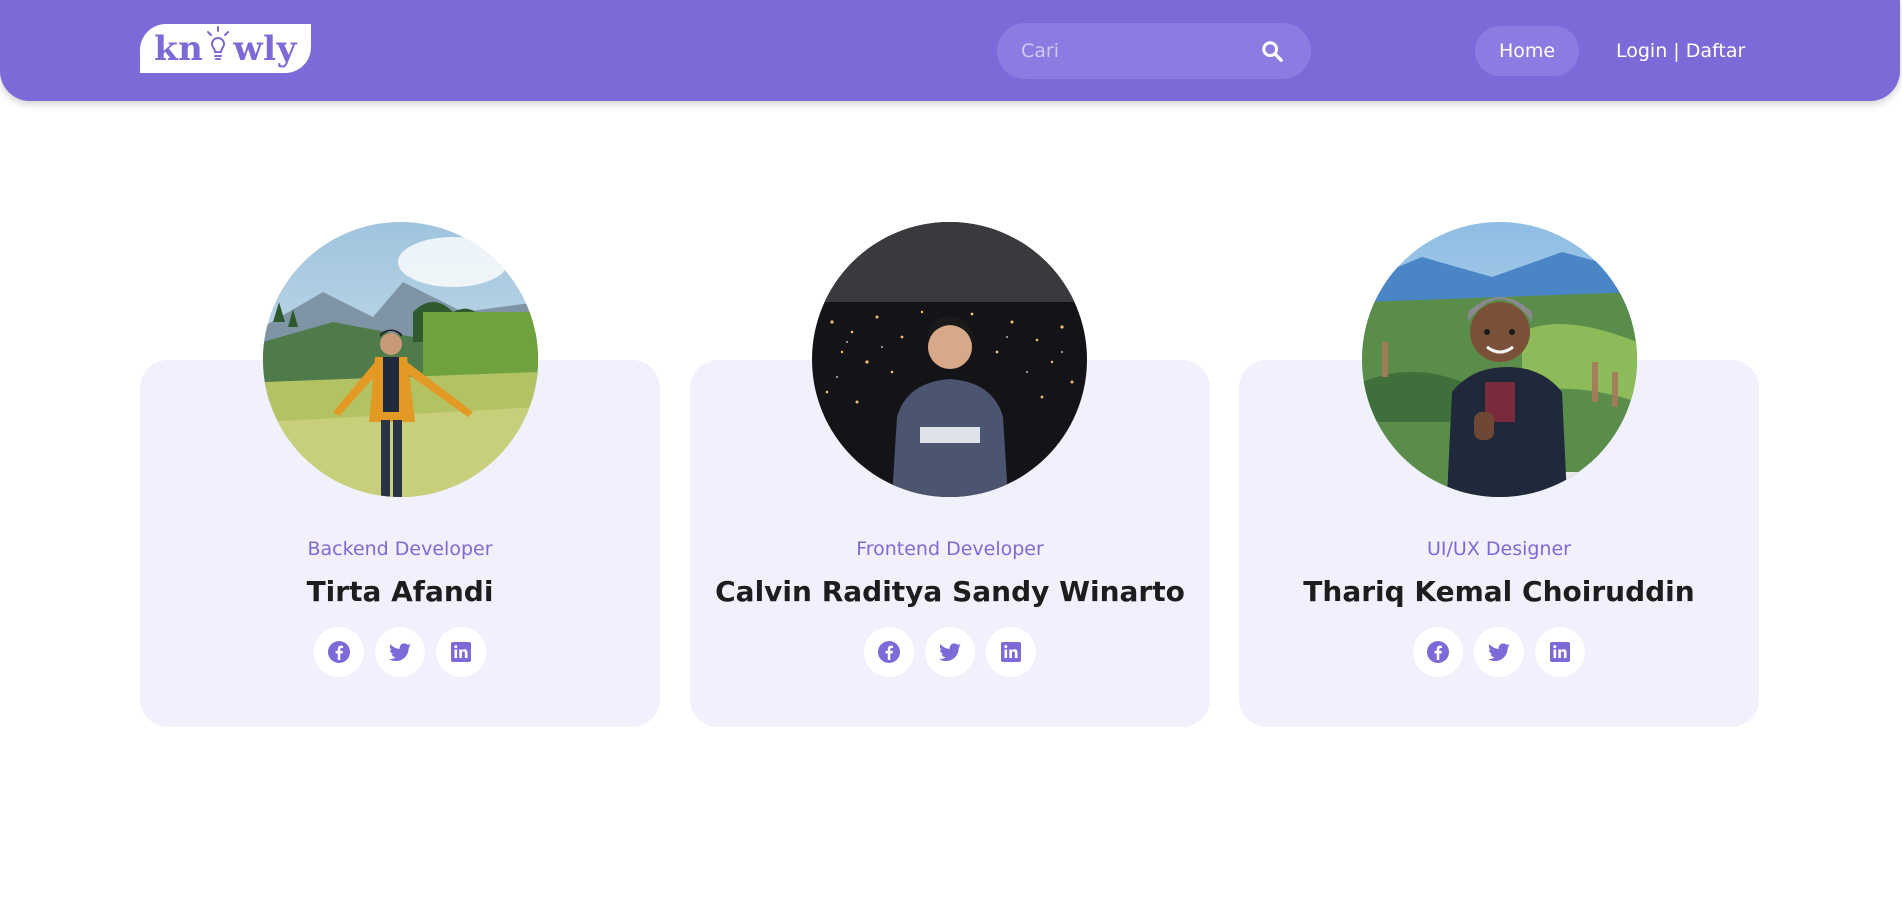  What do you see at coordinates (1136, 51) in the screenshot?
I see `search-input` at bounding box center [1136, 51].